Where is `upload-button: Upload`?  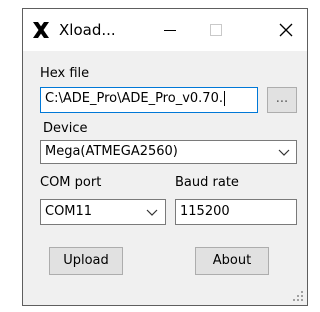 upload-button: Upload is located at coordinates (86, 261).